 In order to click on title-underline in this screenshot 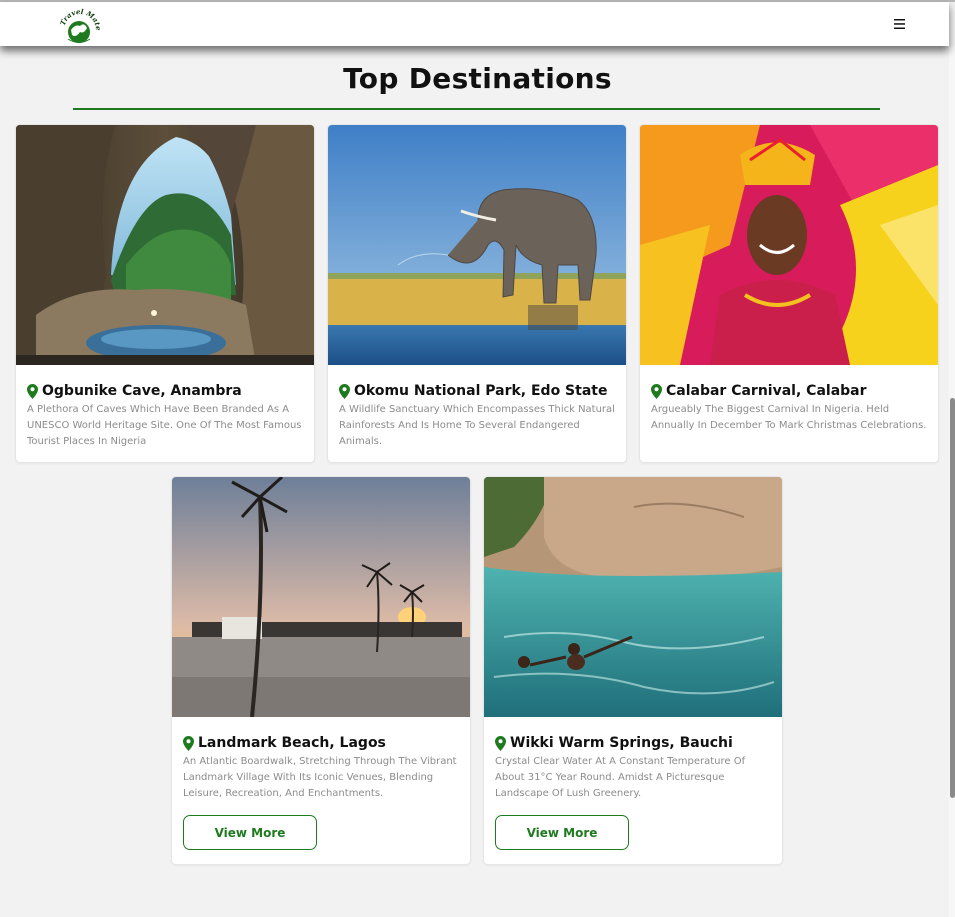, I will do `click(476, 109)`.